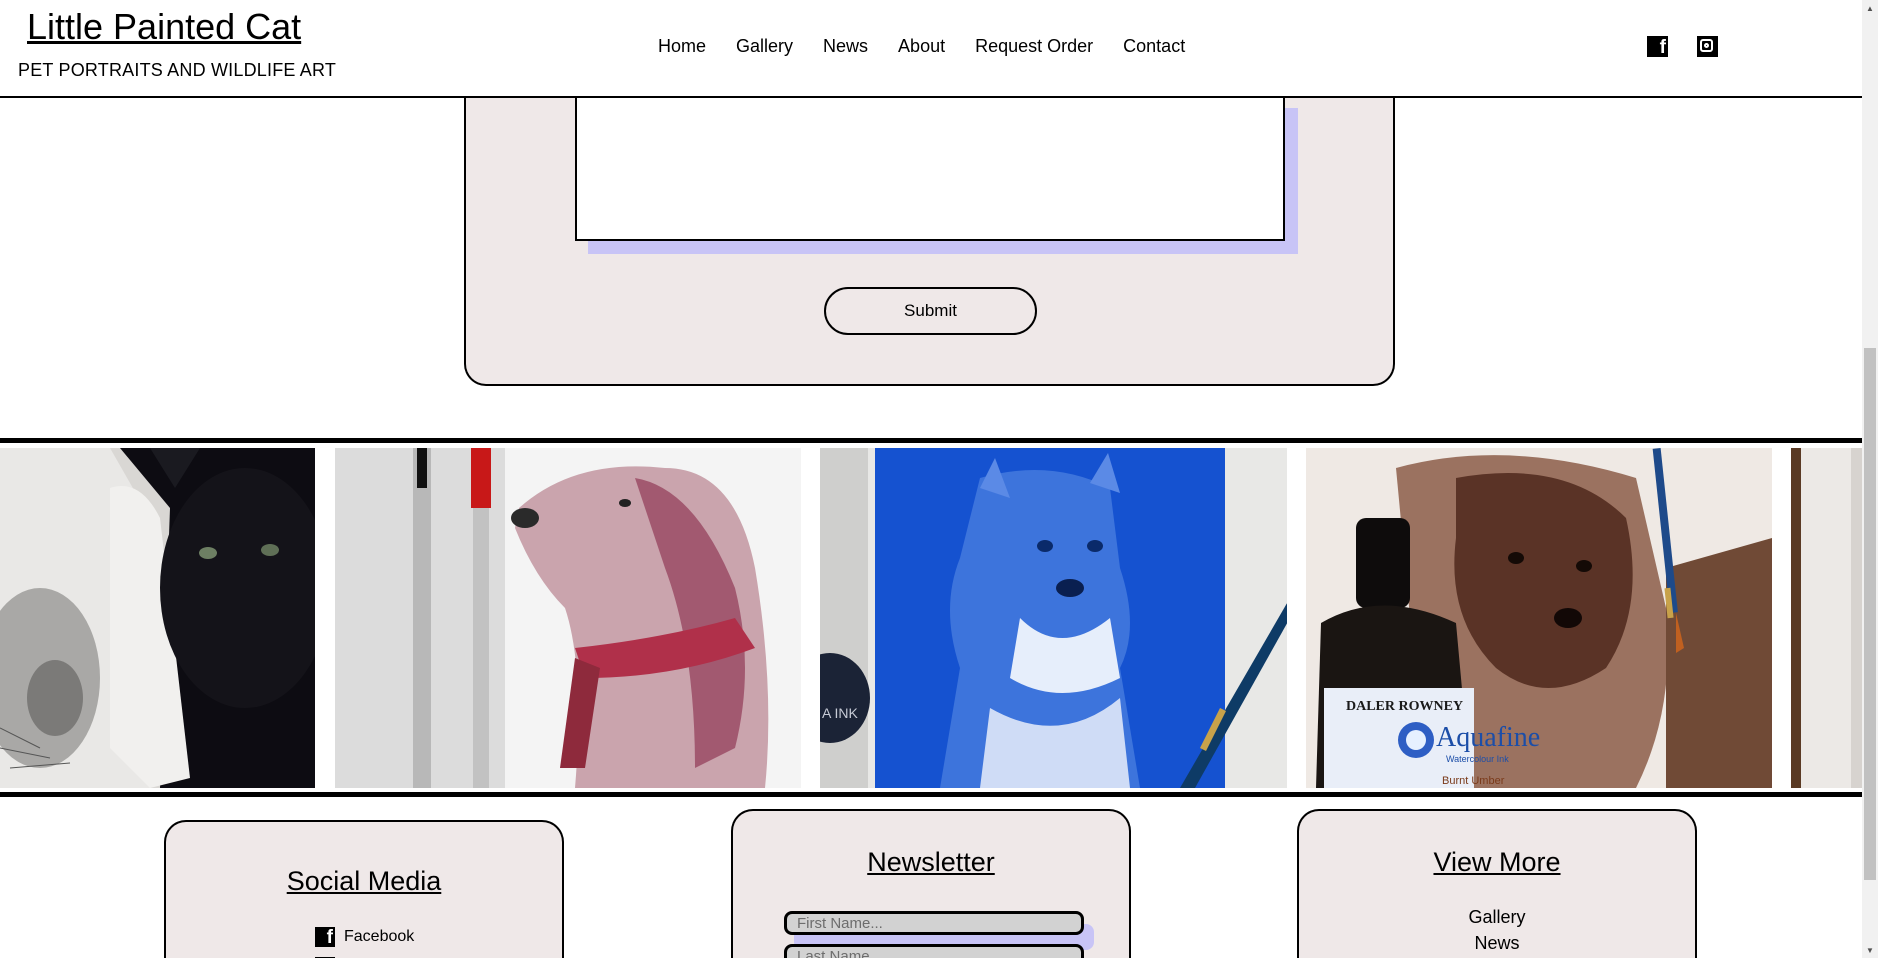 This screenshot has height=958, width=1878. Describe the element at coordinates (931, 440) in the screenshot. I see `gallery-top-rule` at that location.